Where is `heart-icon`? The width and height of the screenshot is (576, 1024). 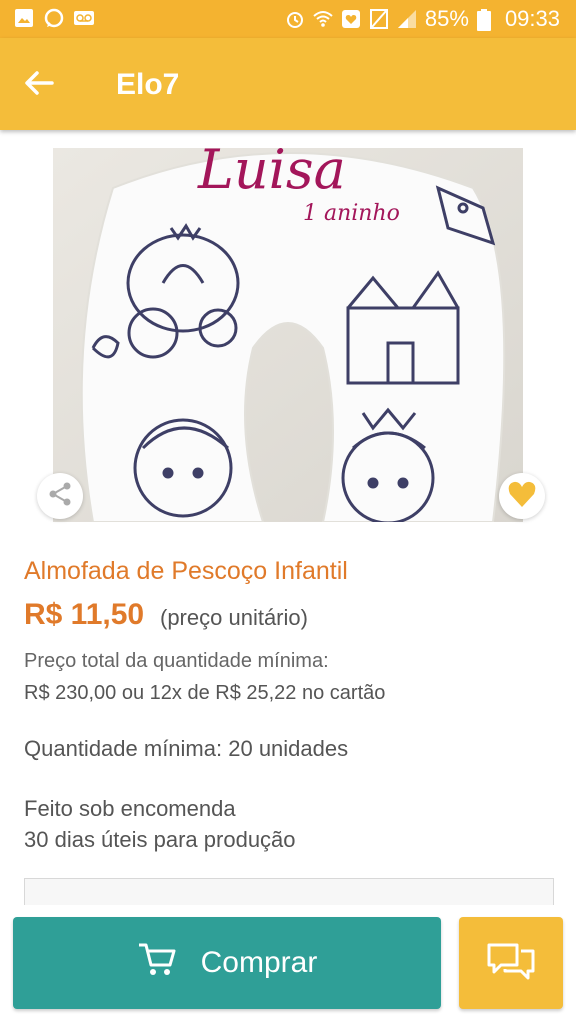 heart-icon is located at coordinates (522, 496).